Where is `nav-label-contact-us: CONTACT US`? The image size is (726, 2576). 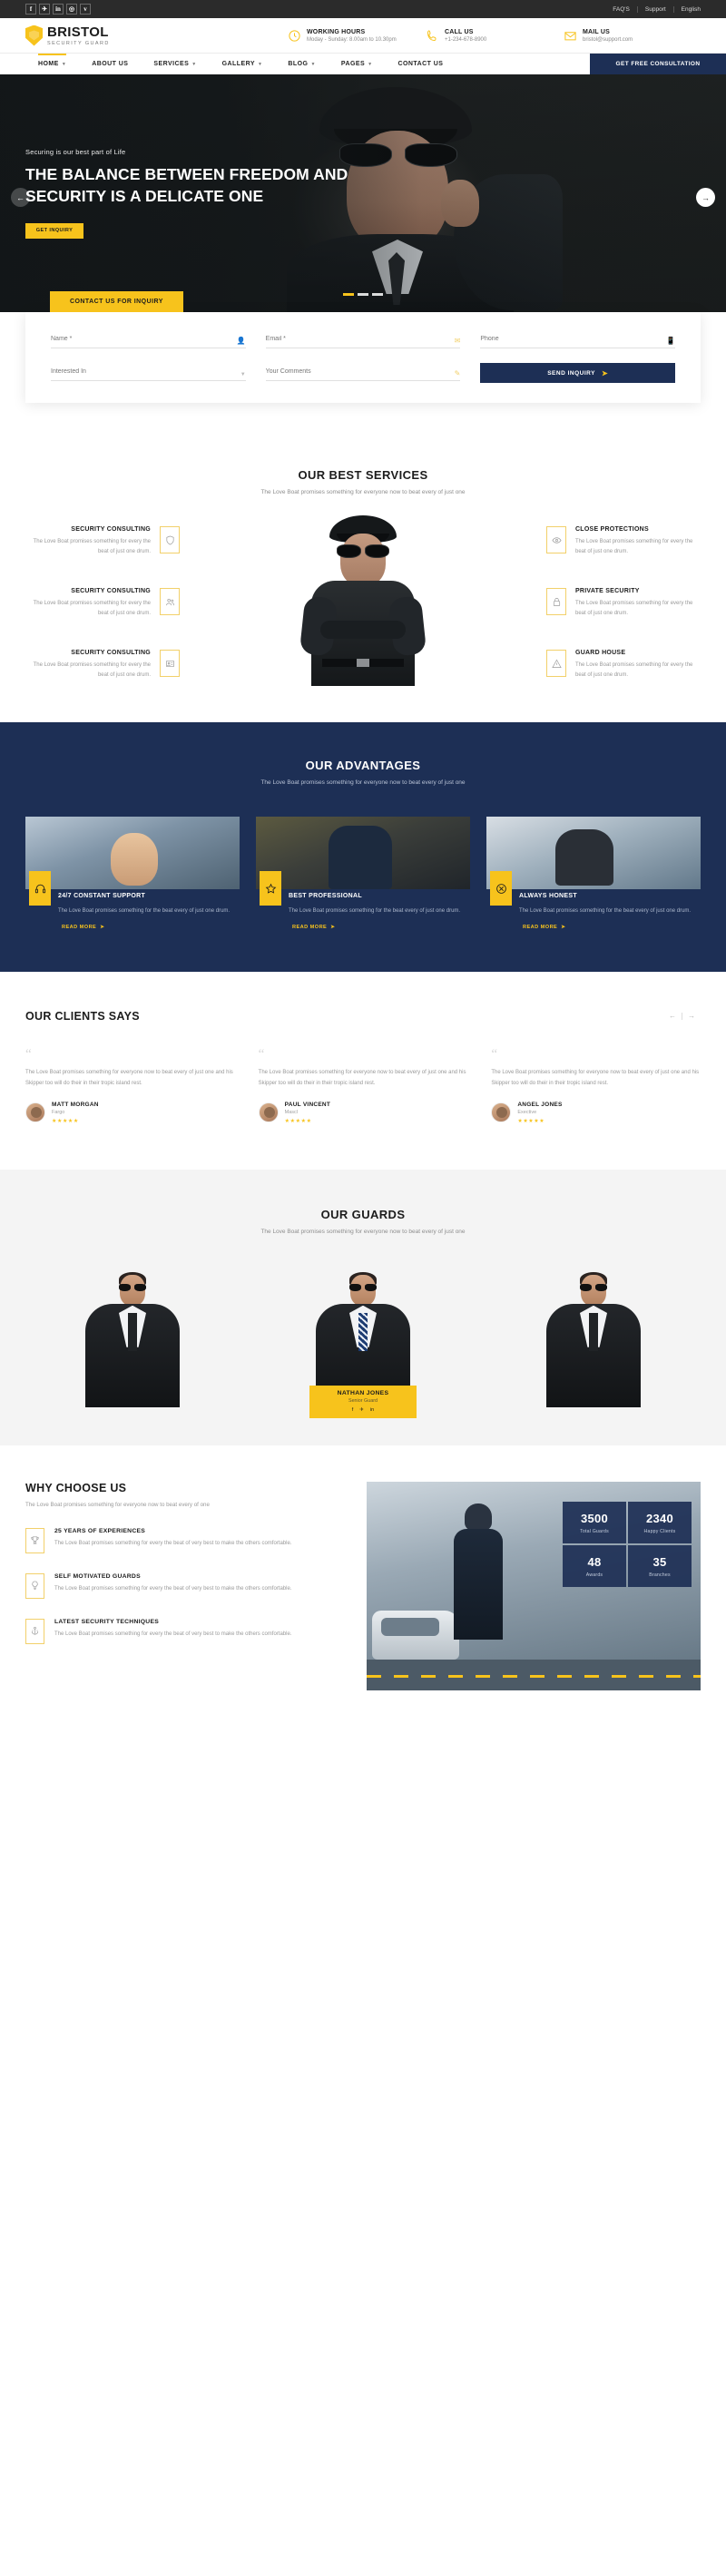
nav-label-contact-us: CONTACT US is located at coordinates (420, 64).